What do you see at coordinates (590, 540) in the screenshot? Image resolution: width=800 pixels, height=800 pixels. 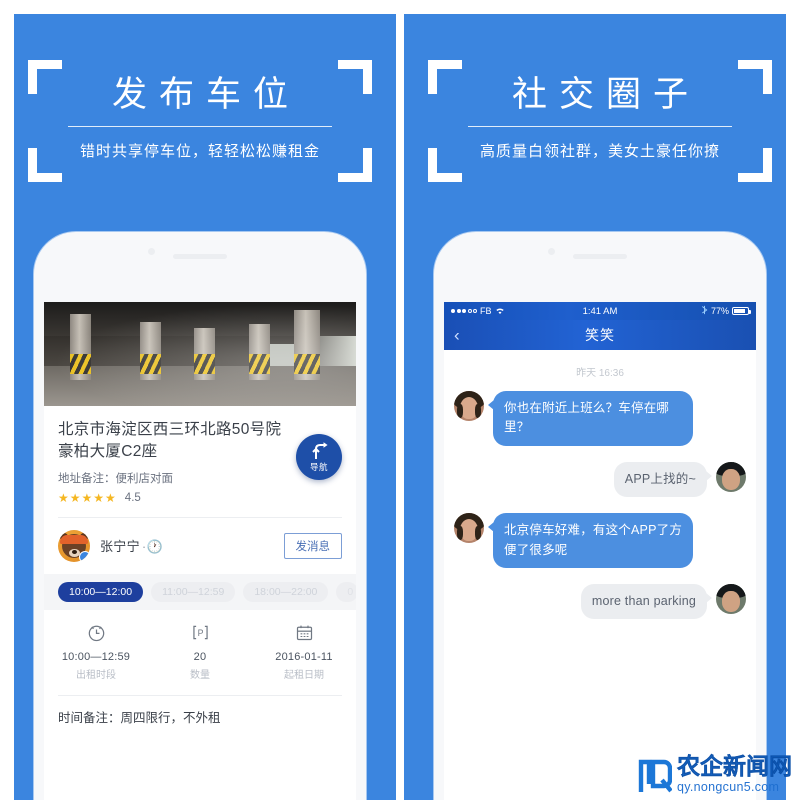 I see `chat-bubble: 北京停车好难，有这个APP了方便了很多呢` at bounding box center [590, 540].